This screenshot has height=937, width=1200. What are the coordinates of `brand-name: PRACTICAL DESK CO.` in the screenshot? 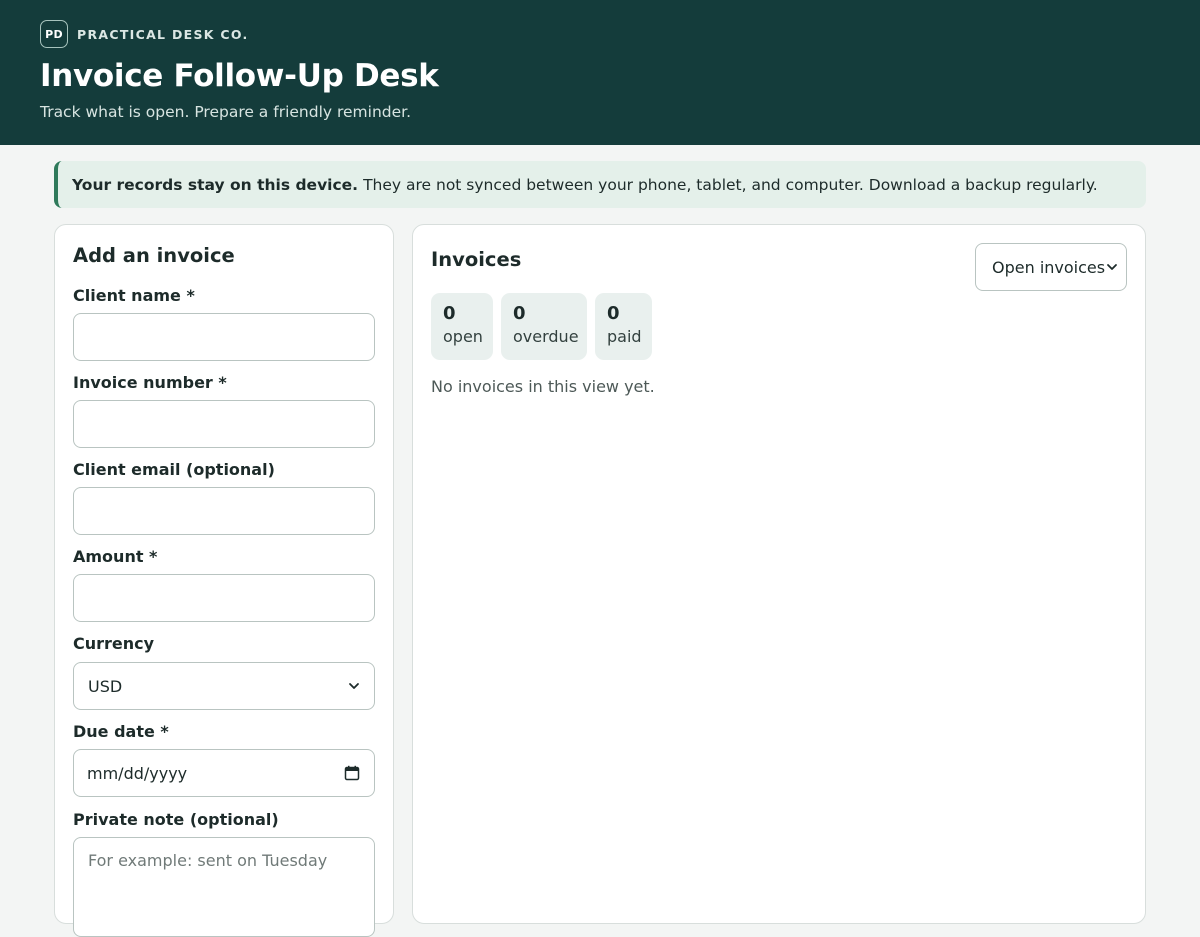 It's located at (163, 34).